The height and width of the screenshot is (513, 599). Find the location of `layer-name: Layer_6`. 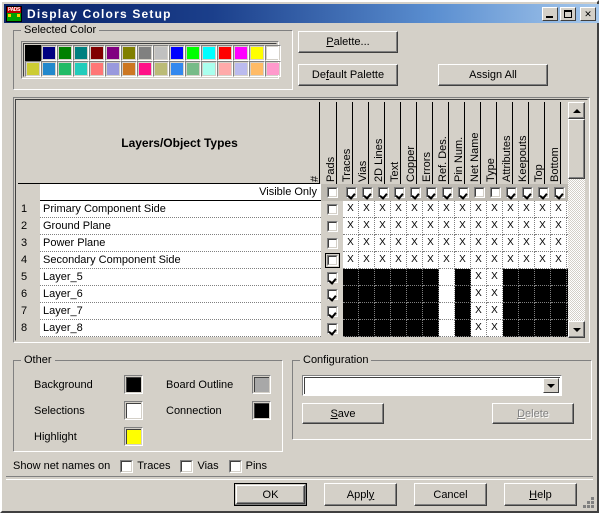

layer-name: Layer_6 is located at coordinates (180, 294).